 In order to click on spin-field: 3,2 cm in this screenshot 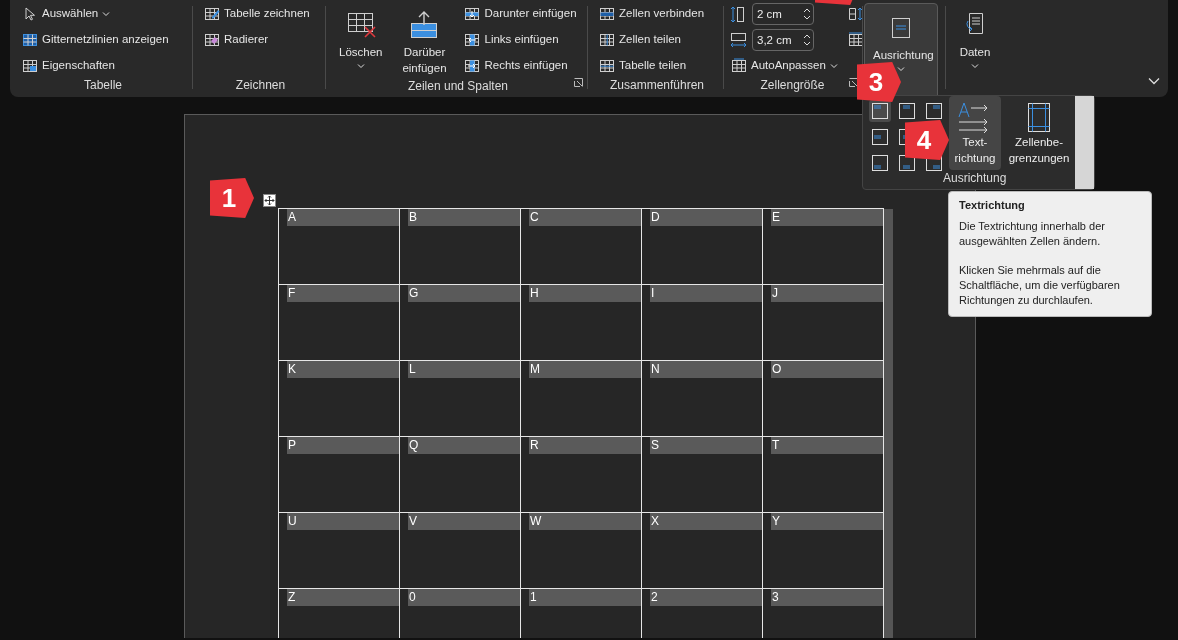, I will do `click(783, 40)`.